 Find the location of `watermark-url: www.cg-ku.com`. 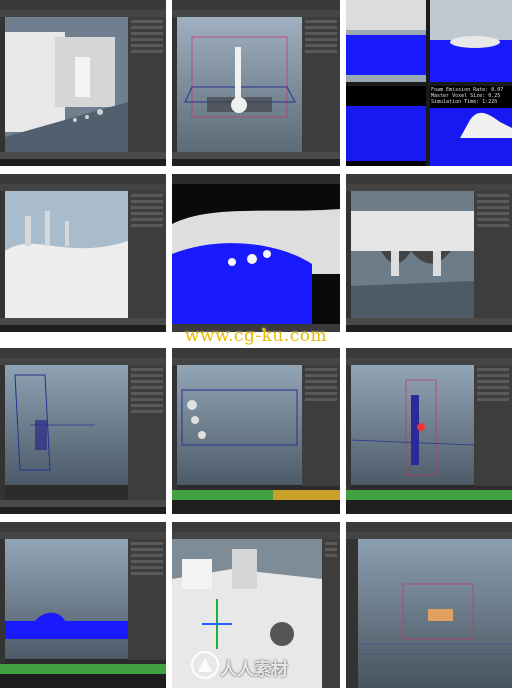

watermark-url: www.cg-ku.com is located at coordinates (256, 336).